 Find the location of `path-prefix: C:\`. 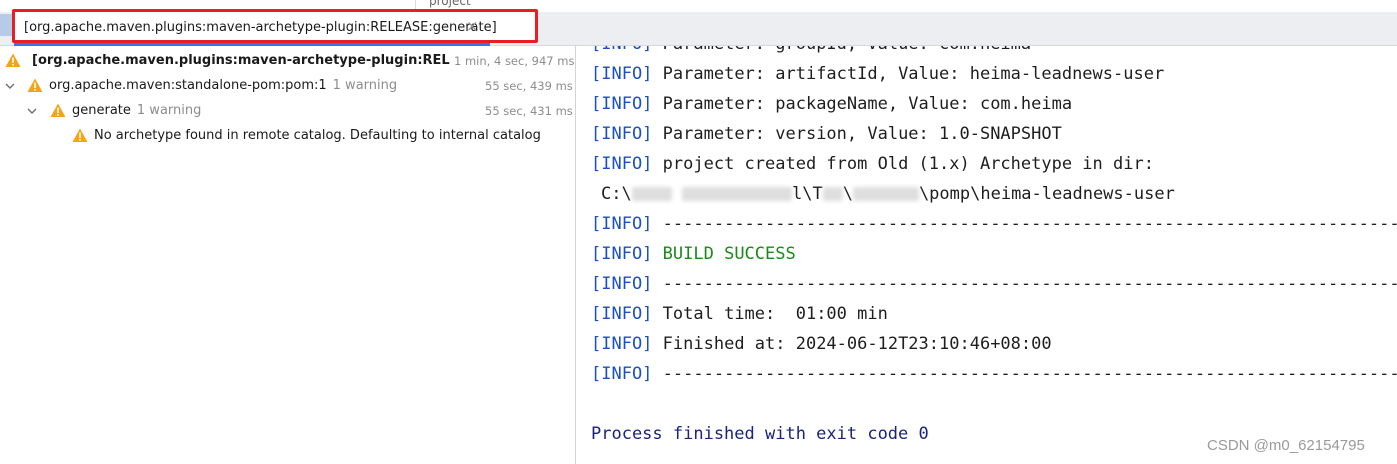

path-prefix: C:\ is located at coordinates (616, 194).